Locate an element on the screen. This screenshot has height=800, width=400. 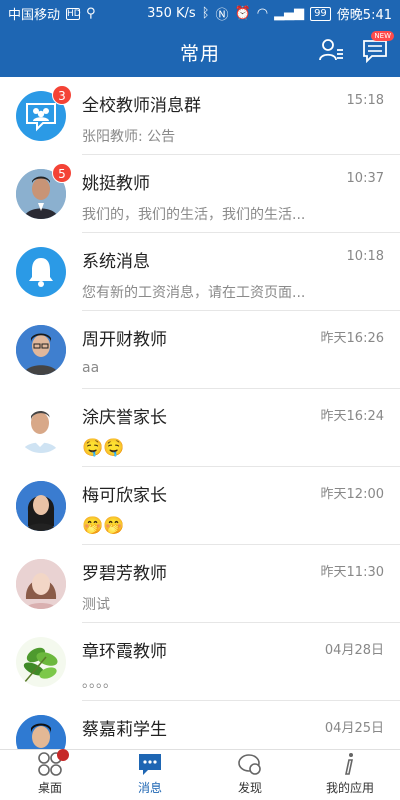
notice-button: NEW is located at coordinates (378, 47).